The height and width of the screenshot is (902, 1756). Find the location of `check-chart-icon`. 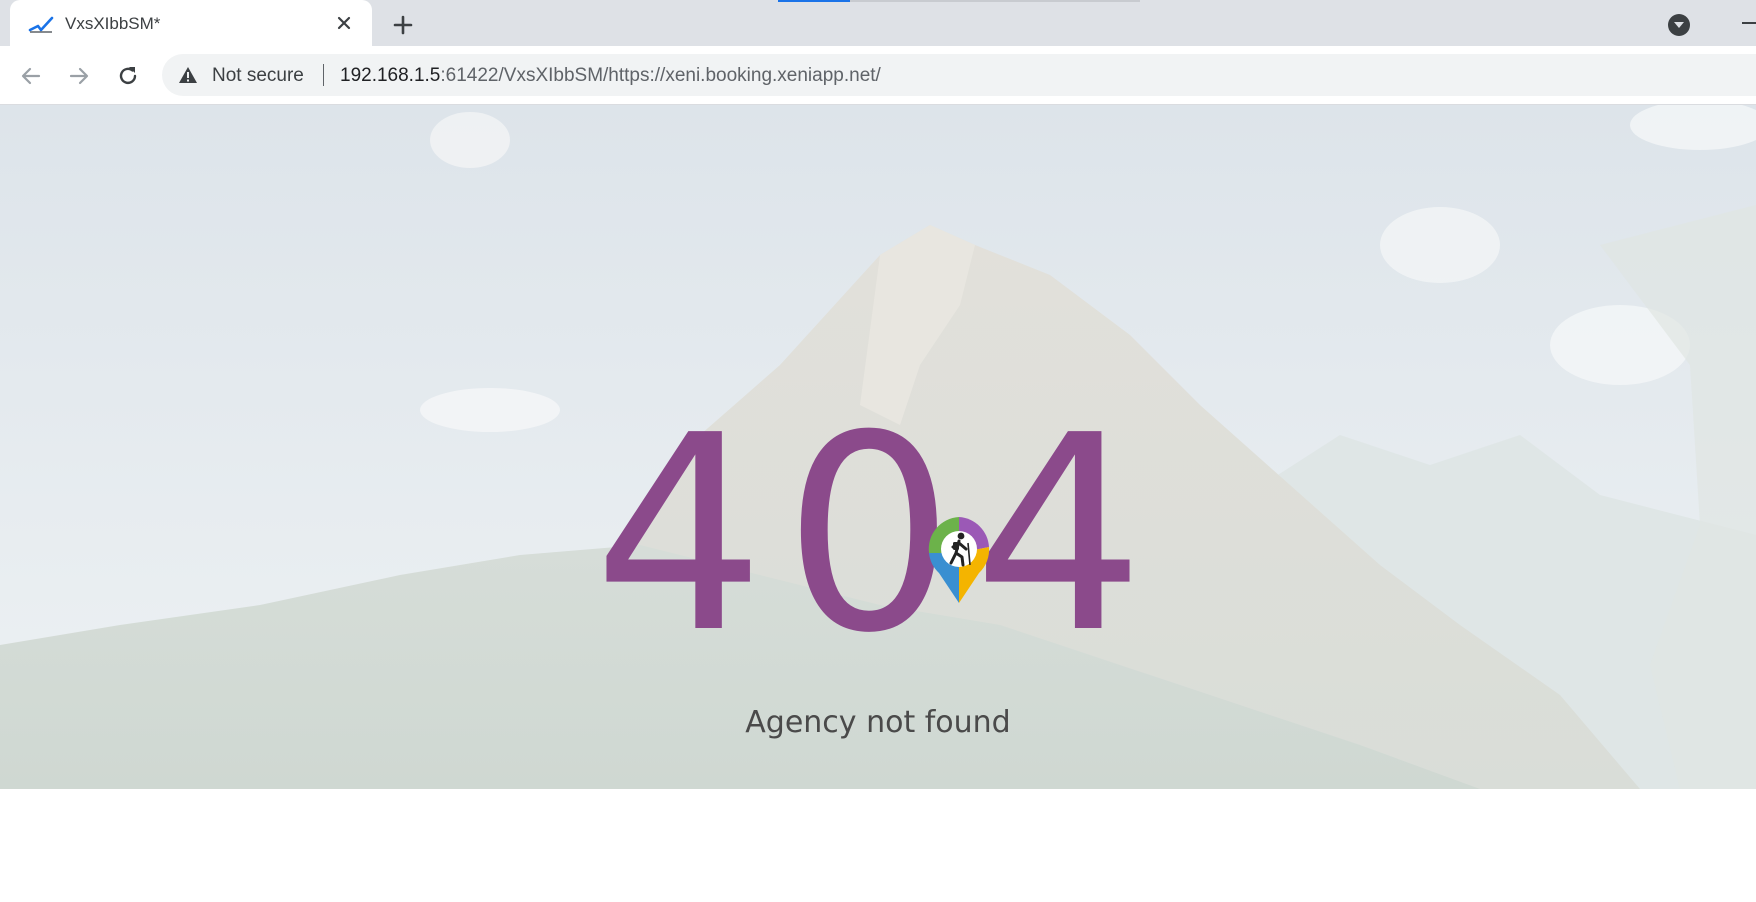

check-chart-icon is located at coordinates (41, 24).